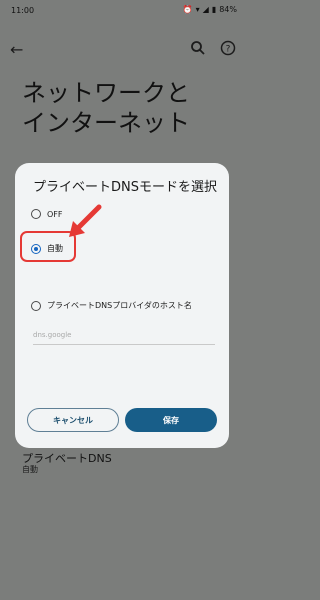  What do you see at coordinates (198, 48) in the screenshot?
I see `search-icon` at bounding box center [198, 48].